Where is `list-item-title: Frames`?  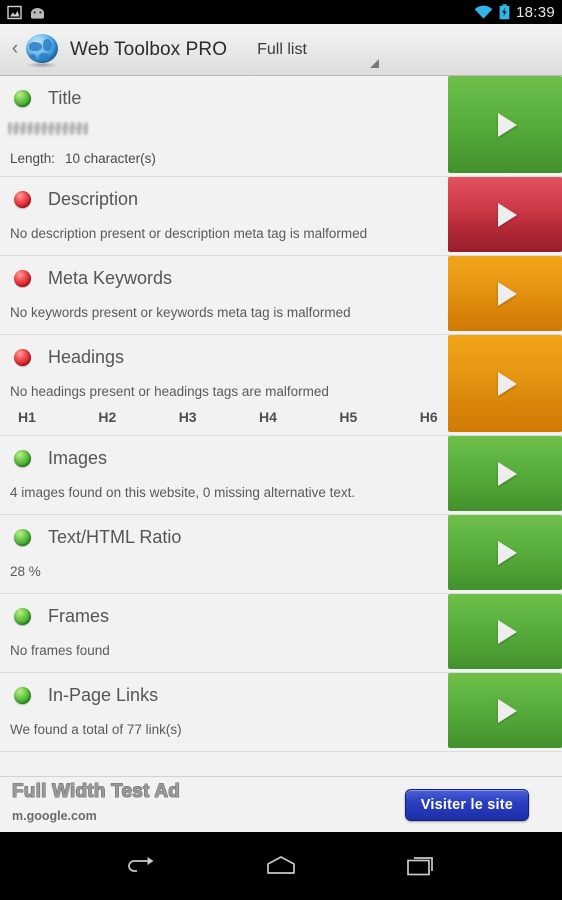 list-item-title: Frames is located at coordinates (79, 616).